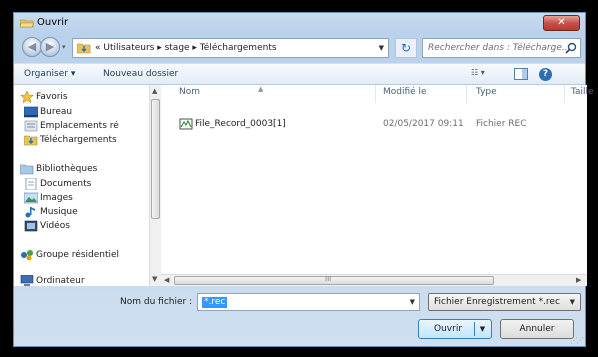 The height and width of the screenshot is (357, 598). I want to click on organize-button: Organiser ▾, so click(49, 74).